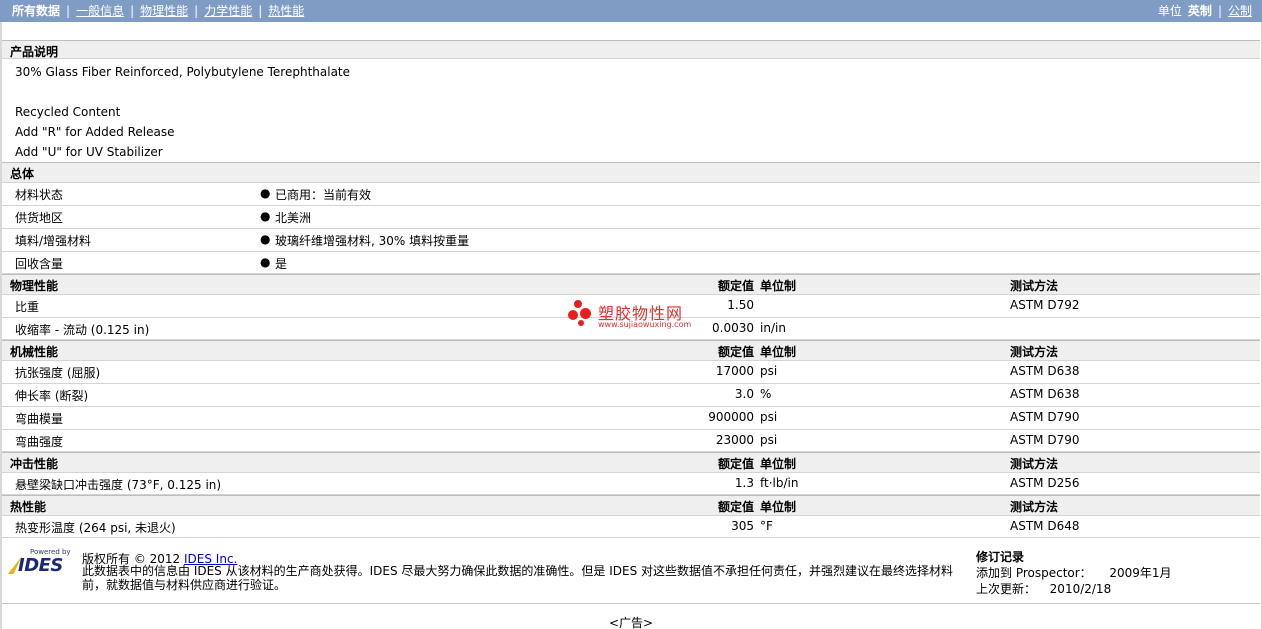 This screenshot has height=629, width=1262. What do you see at coordinates (372, 241) in the screenshot?
I see `row-value: 玻璃纤维增强材料, 30% 填料按重量` at bounding box center [372, 241].